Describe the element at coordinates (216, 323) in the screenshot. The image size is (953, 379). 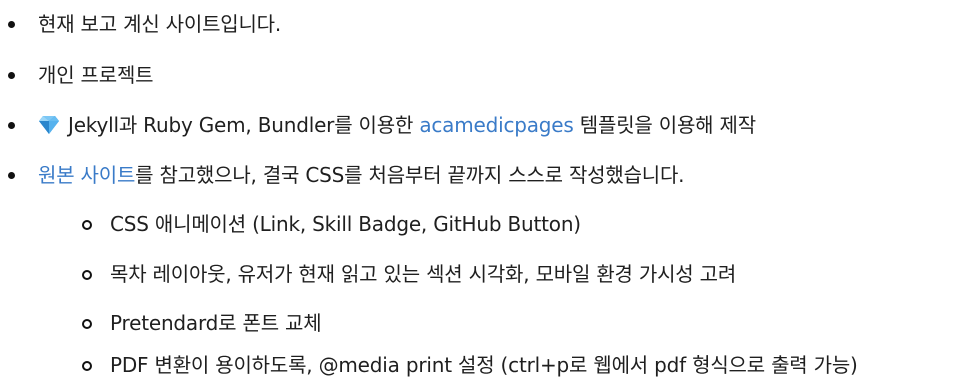
I see `sub-item-text: Pretendard로 폰트 교체` at that location.